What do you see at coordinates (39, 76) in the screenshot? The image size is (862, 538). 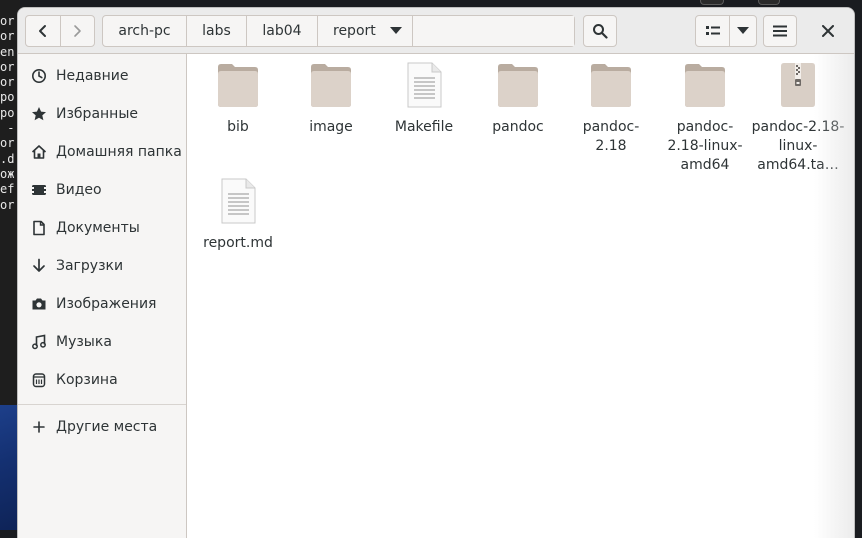 I see `clock-icon` at bounding box center [39, 76].